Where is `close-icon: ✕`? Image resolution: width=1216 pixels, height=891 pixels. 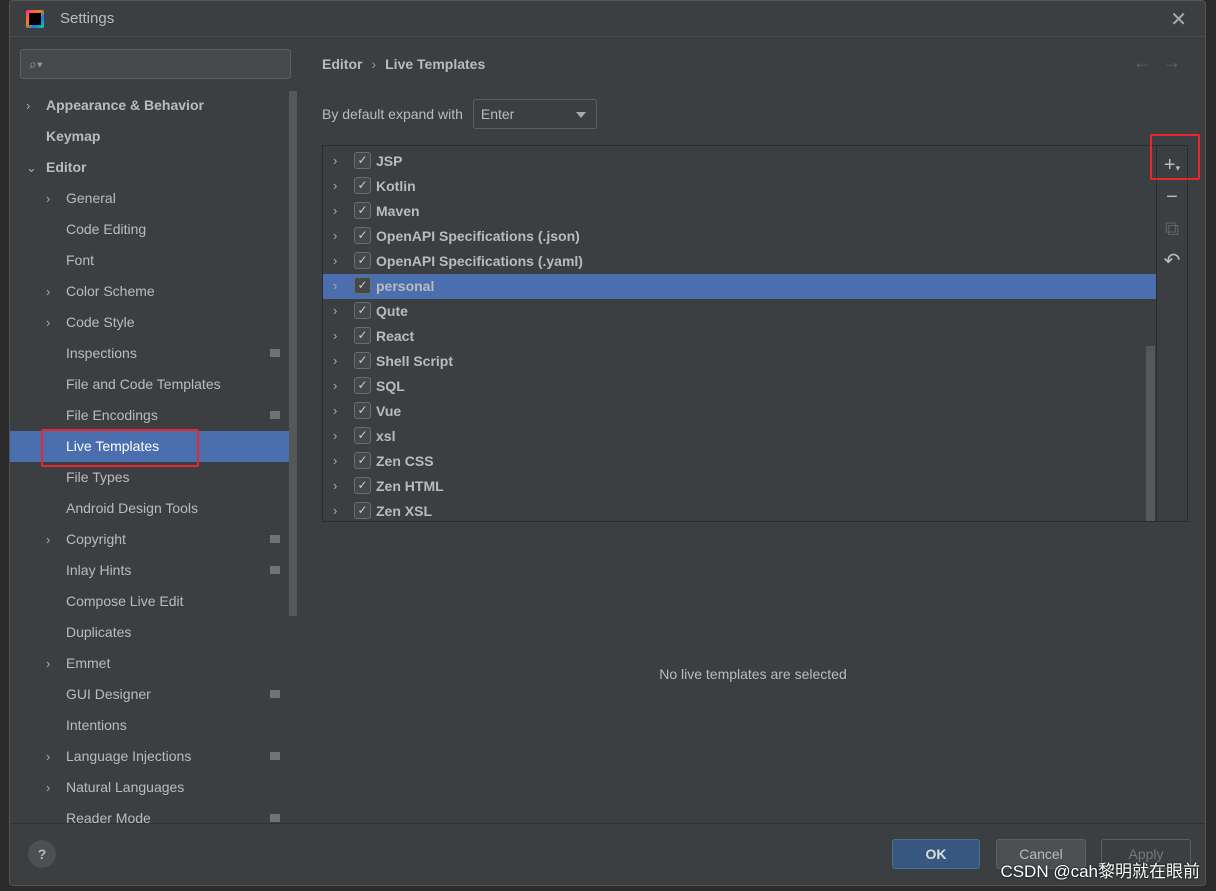
close-icon: ✕ is located at coordinates (1178, 19).